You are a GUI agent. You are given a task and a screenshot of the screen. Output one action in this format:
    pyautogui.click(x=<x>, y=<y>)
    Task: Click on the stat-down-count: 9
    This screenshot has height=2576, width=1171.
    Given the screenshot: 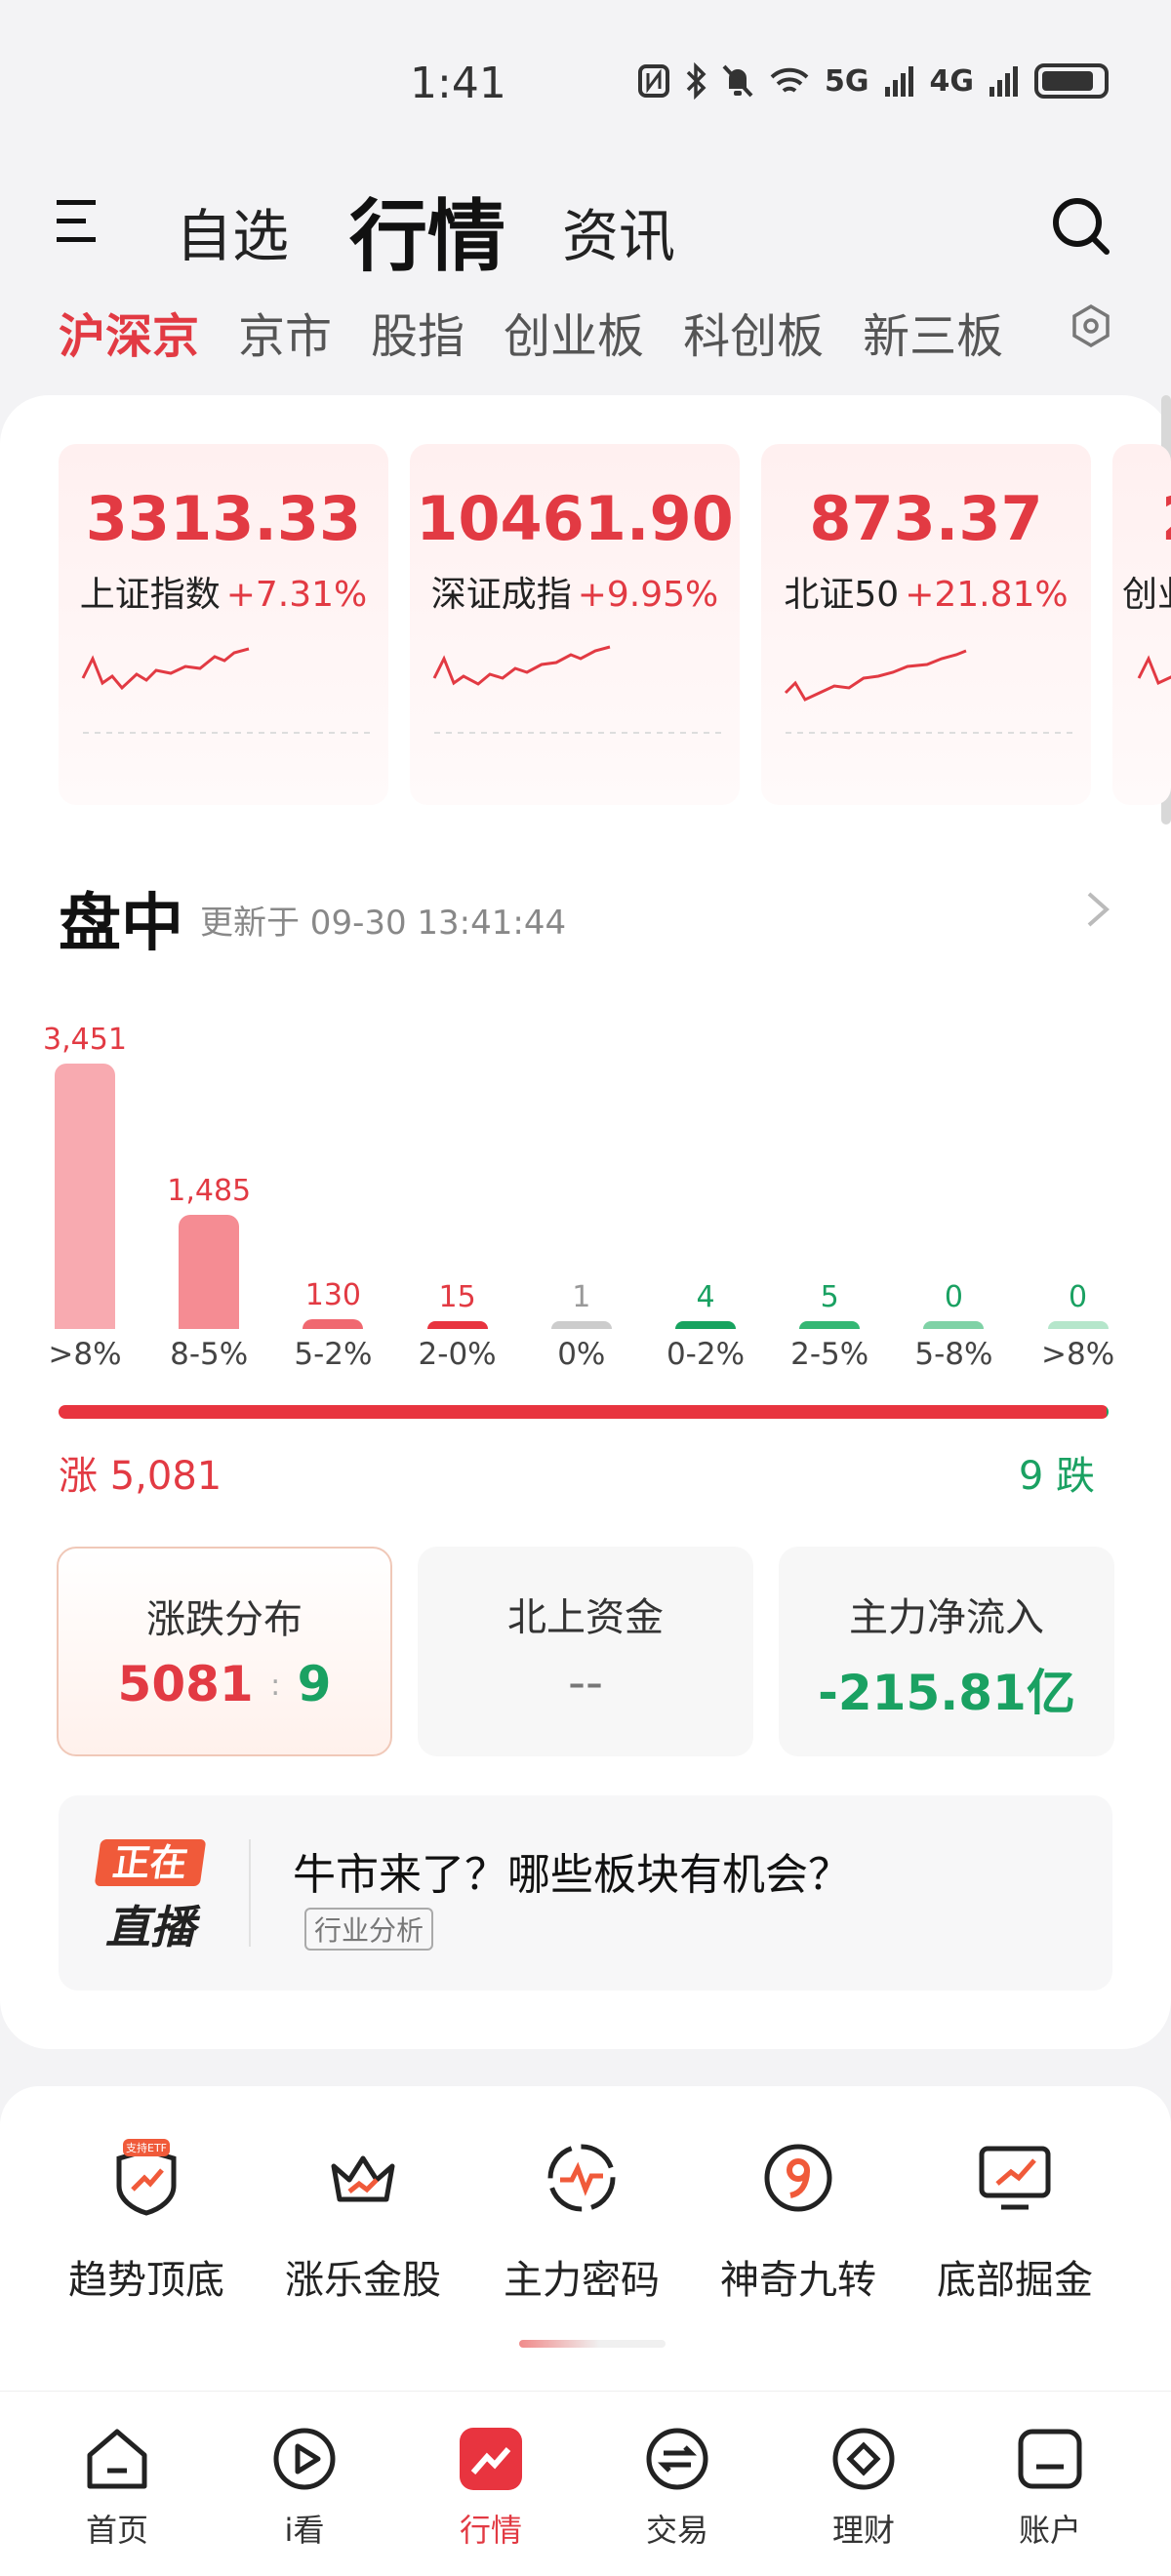 What is the action you would take?
    pyautogui.click(x=314, y=1684)
    